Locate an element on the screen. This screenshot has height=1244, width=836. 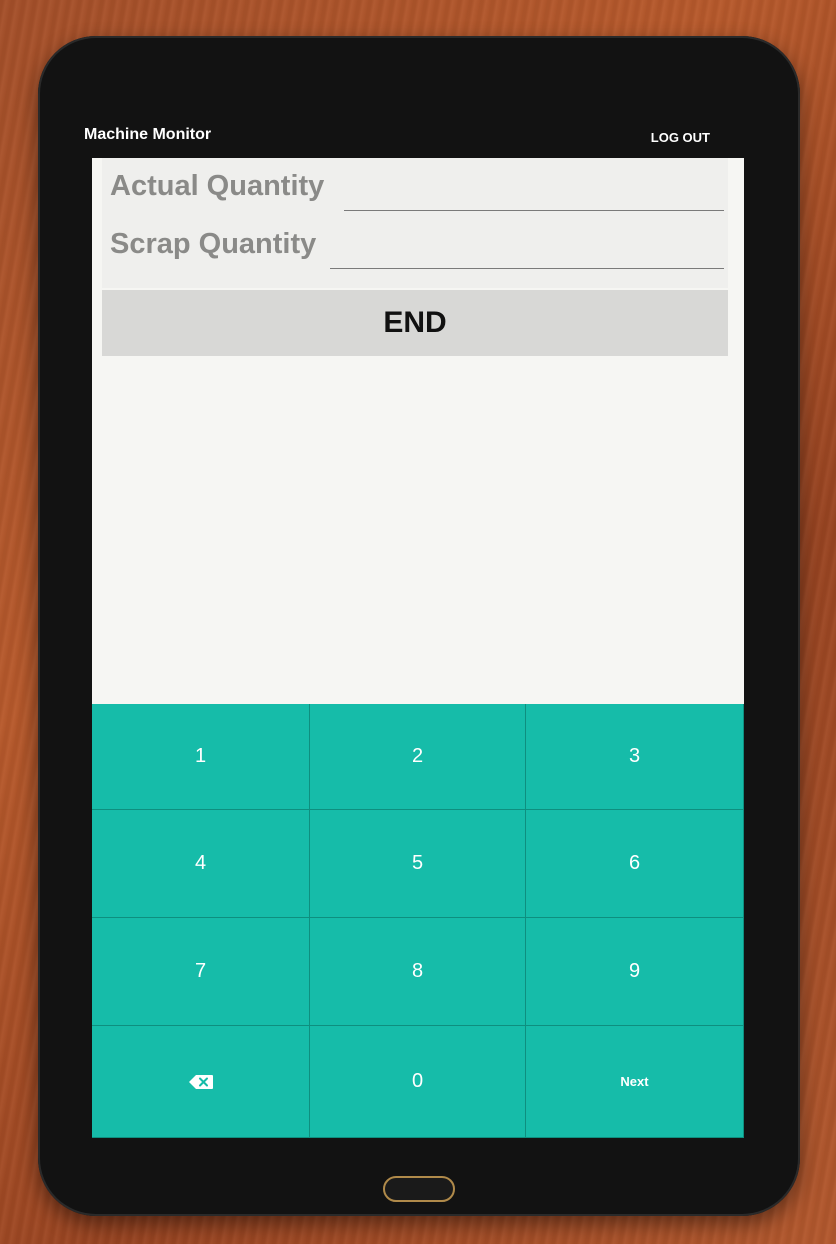
app-header: Machine Monitor LOG OUT is located at coordinates (404, 137).